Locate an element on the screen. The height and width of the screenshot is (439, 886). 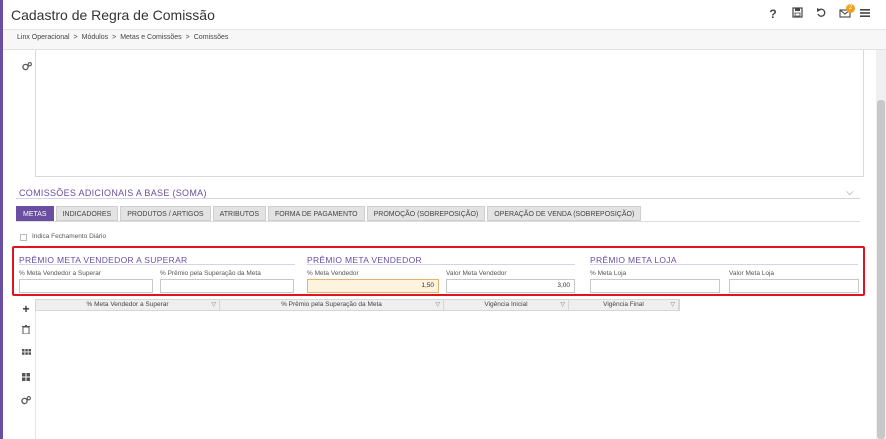
grid-column-header: % Meta Vendedor a Superar ▽ is located at coordinates (128, 305).